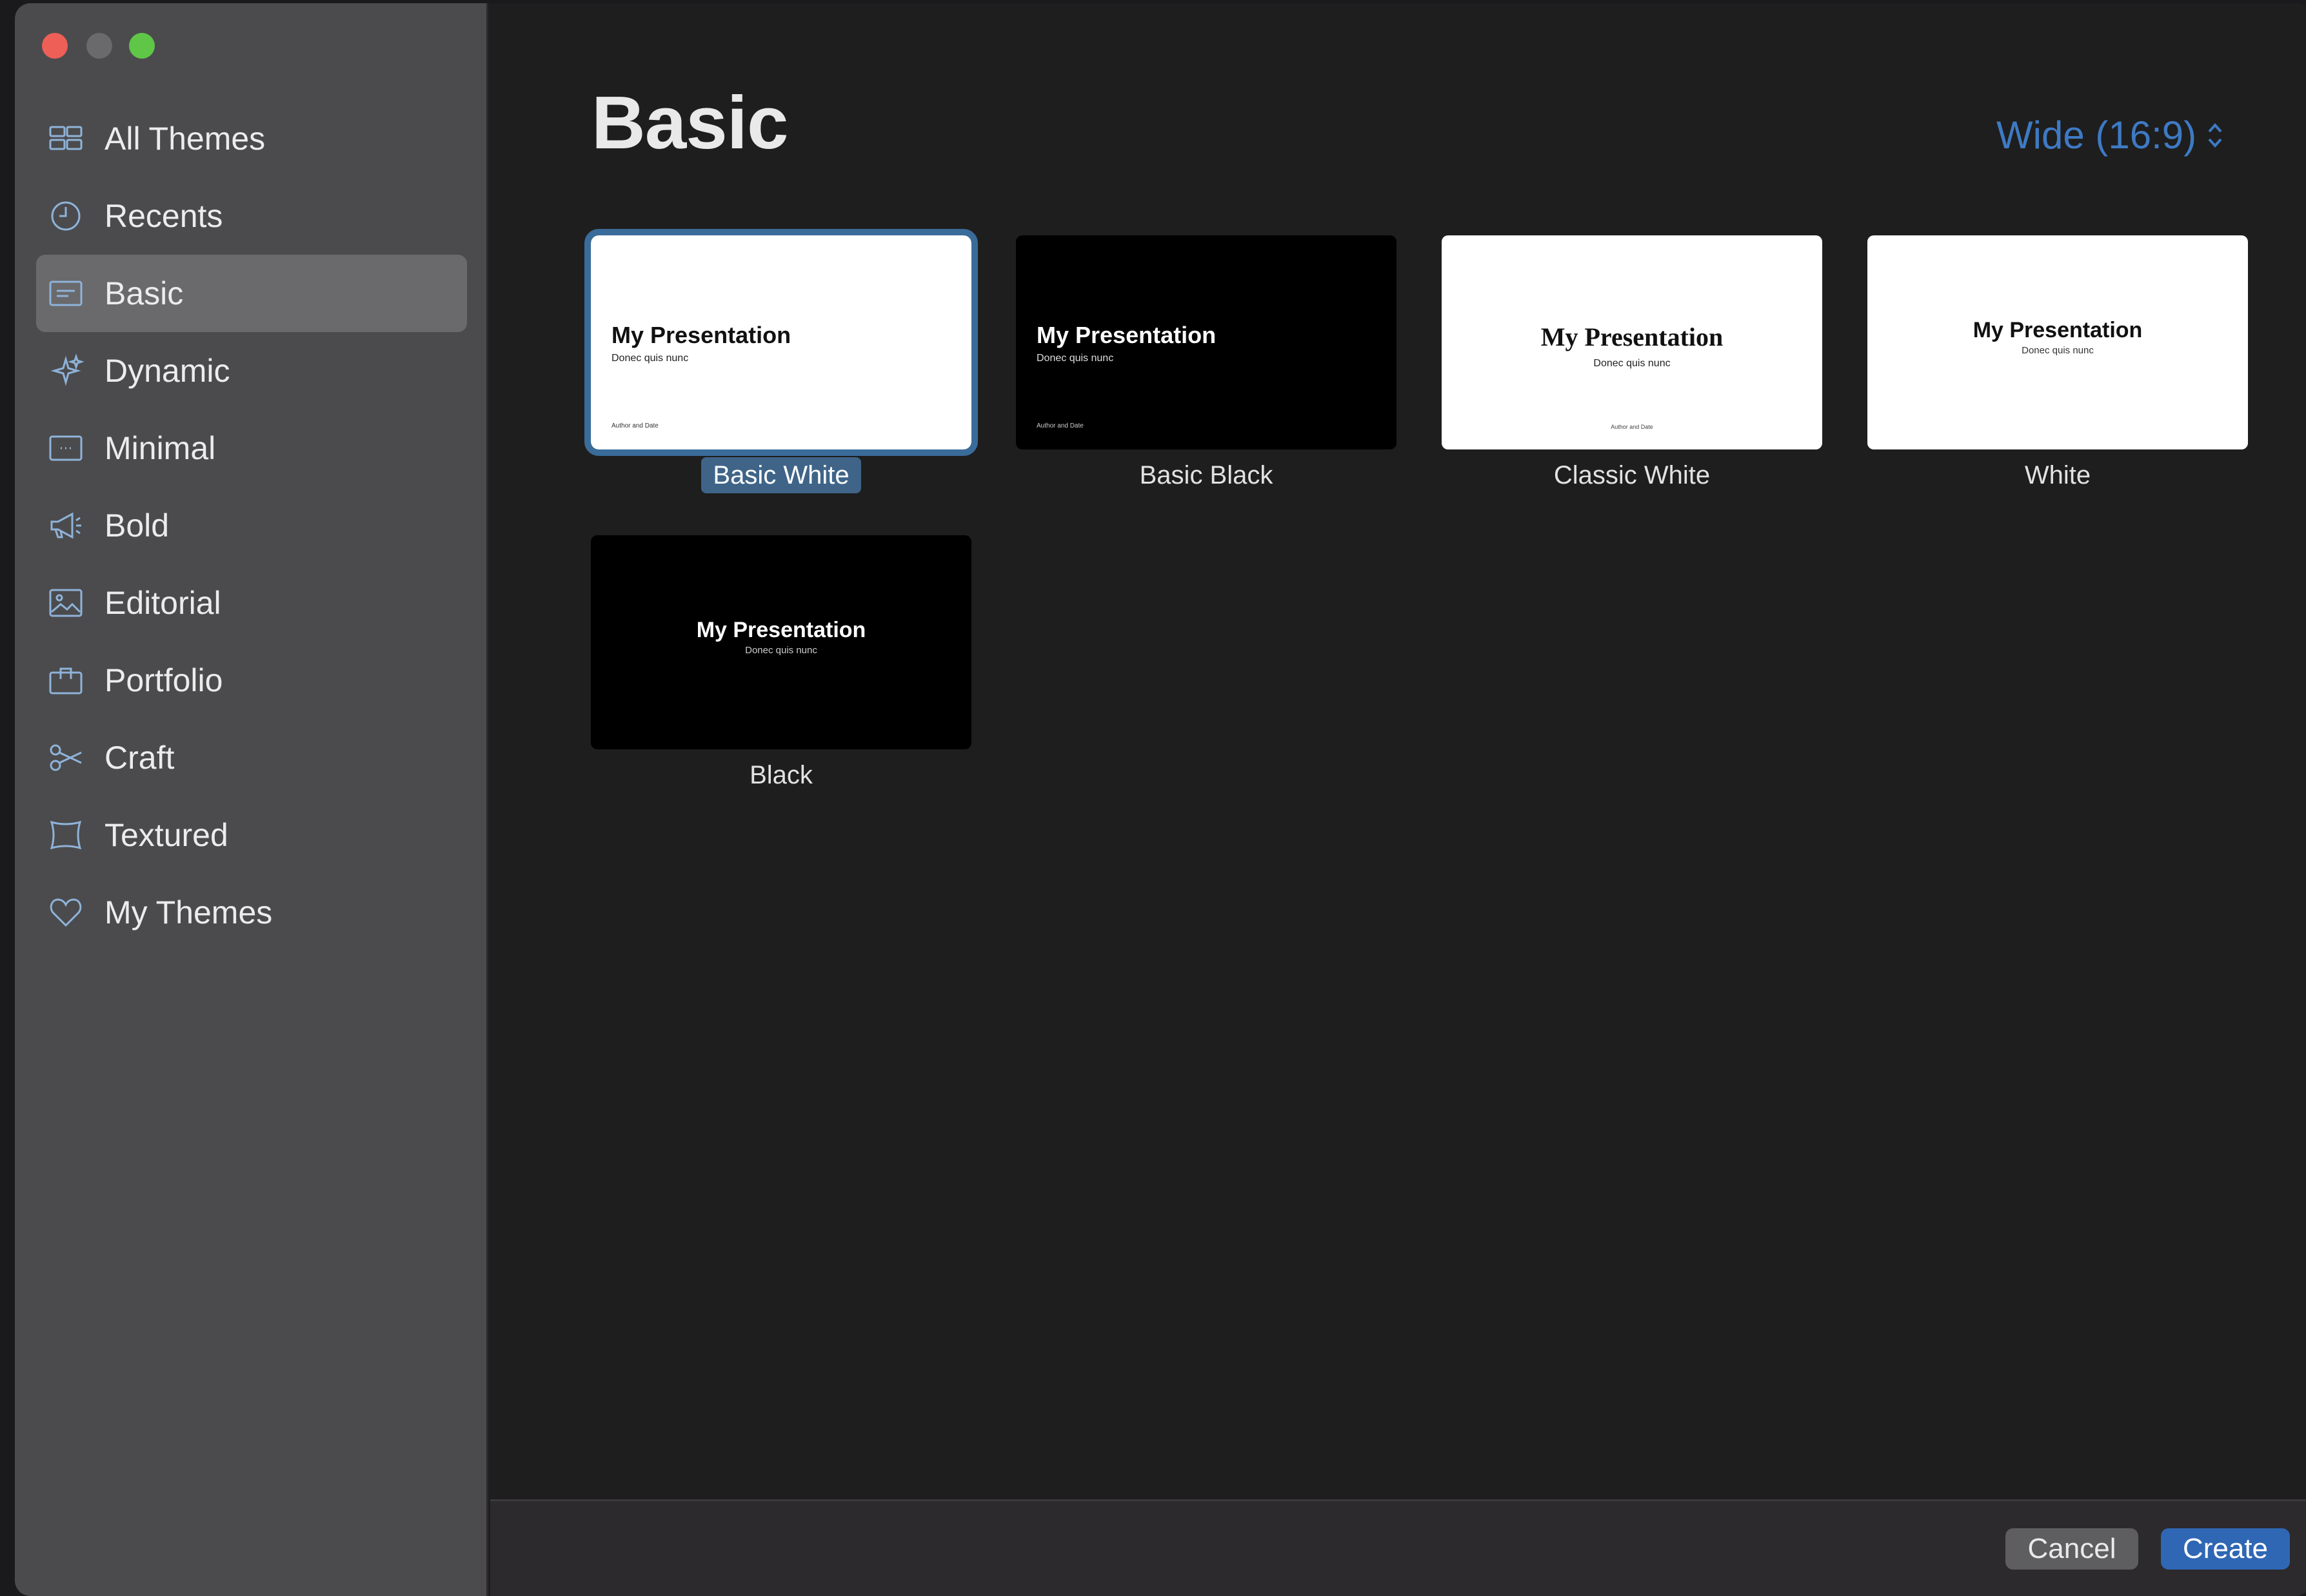 The width and height of the screenshot is (2306, 1596). I want to click on sidebar-item-bold: Bold, so click(251, 525).